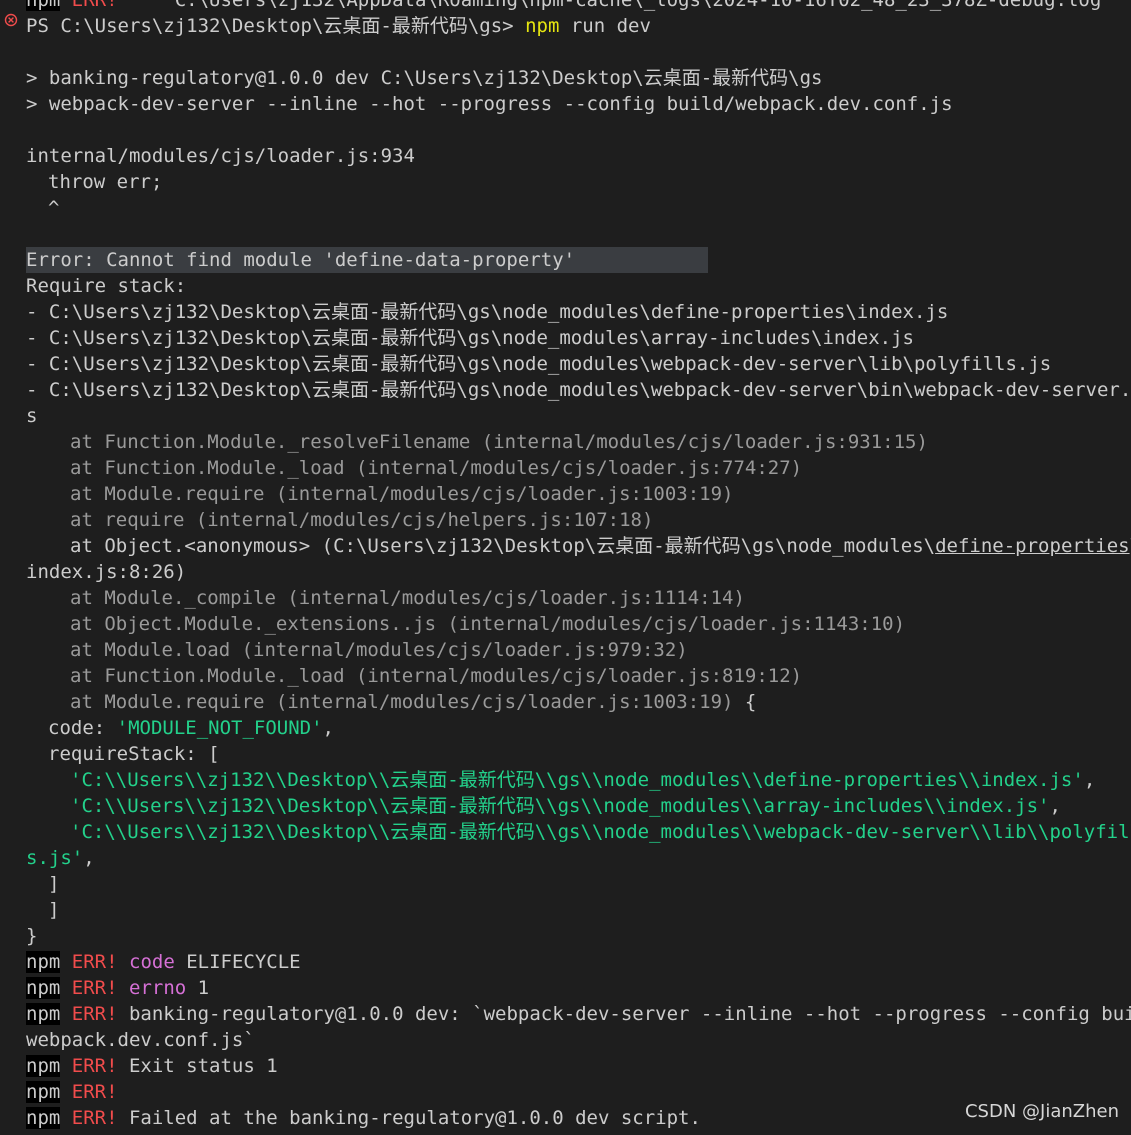  What do you see at coordinates (106, 286) in the screenshot?
I see `require-stack-heading: Require stack:` at bounding box center [106, 286].